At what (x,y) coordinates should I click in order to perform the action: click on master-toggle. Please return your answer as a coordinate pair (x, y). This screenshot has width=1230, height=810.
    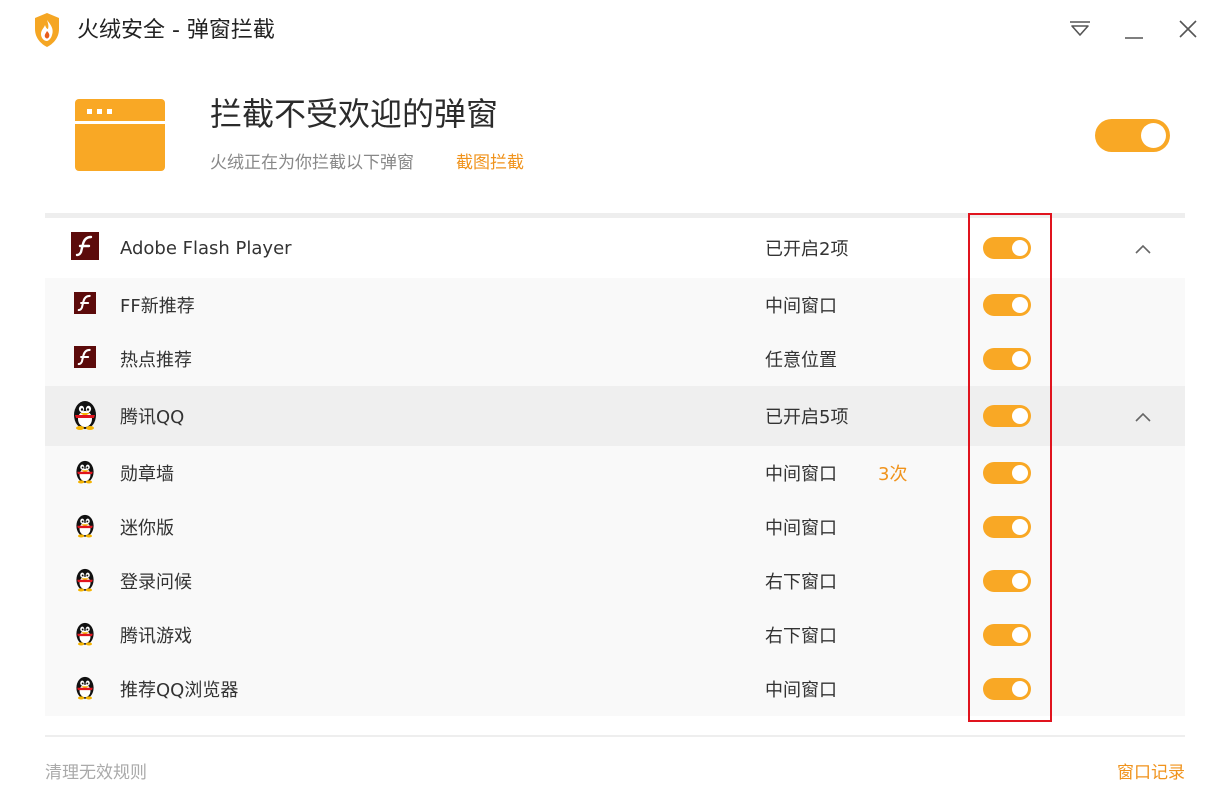
    Looking at the image, I should click on (1132, 135).